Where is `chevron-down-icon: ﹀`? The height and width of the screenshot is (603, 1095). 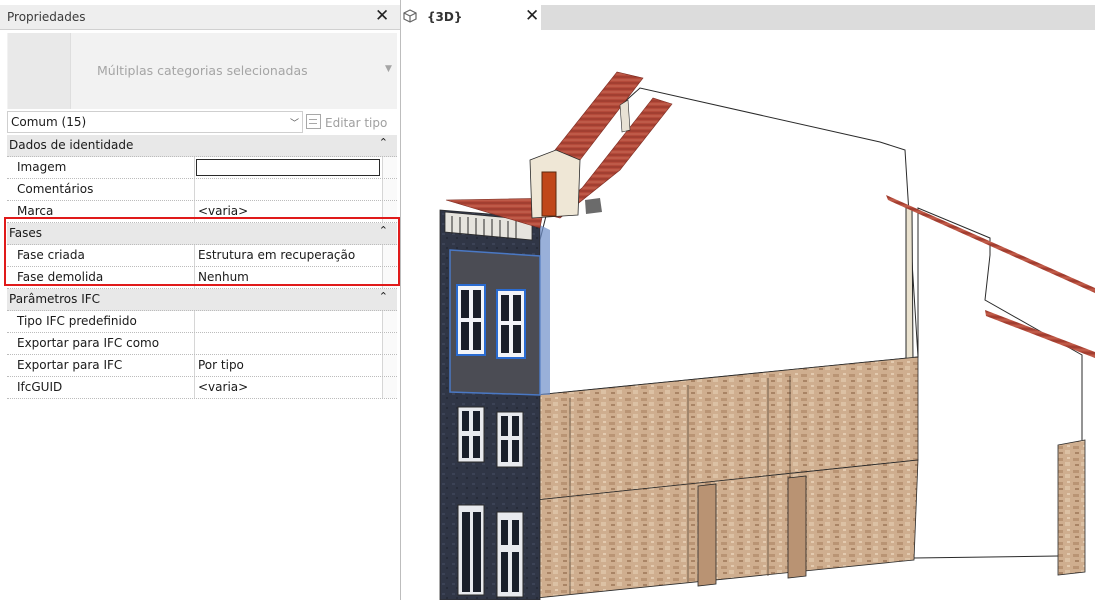 chevron-down-icon: ﹀ is located at coordinates (294, 122).